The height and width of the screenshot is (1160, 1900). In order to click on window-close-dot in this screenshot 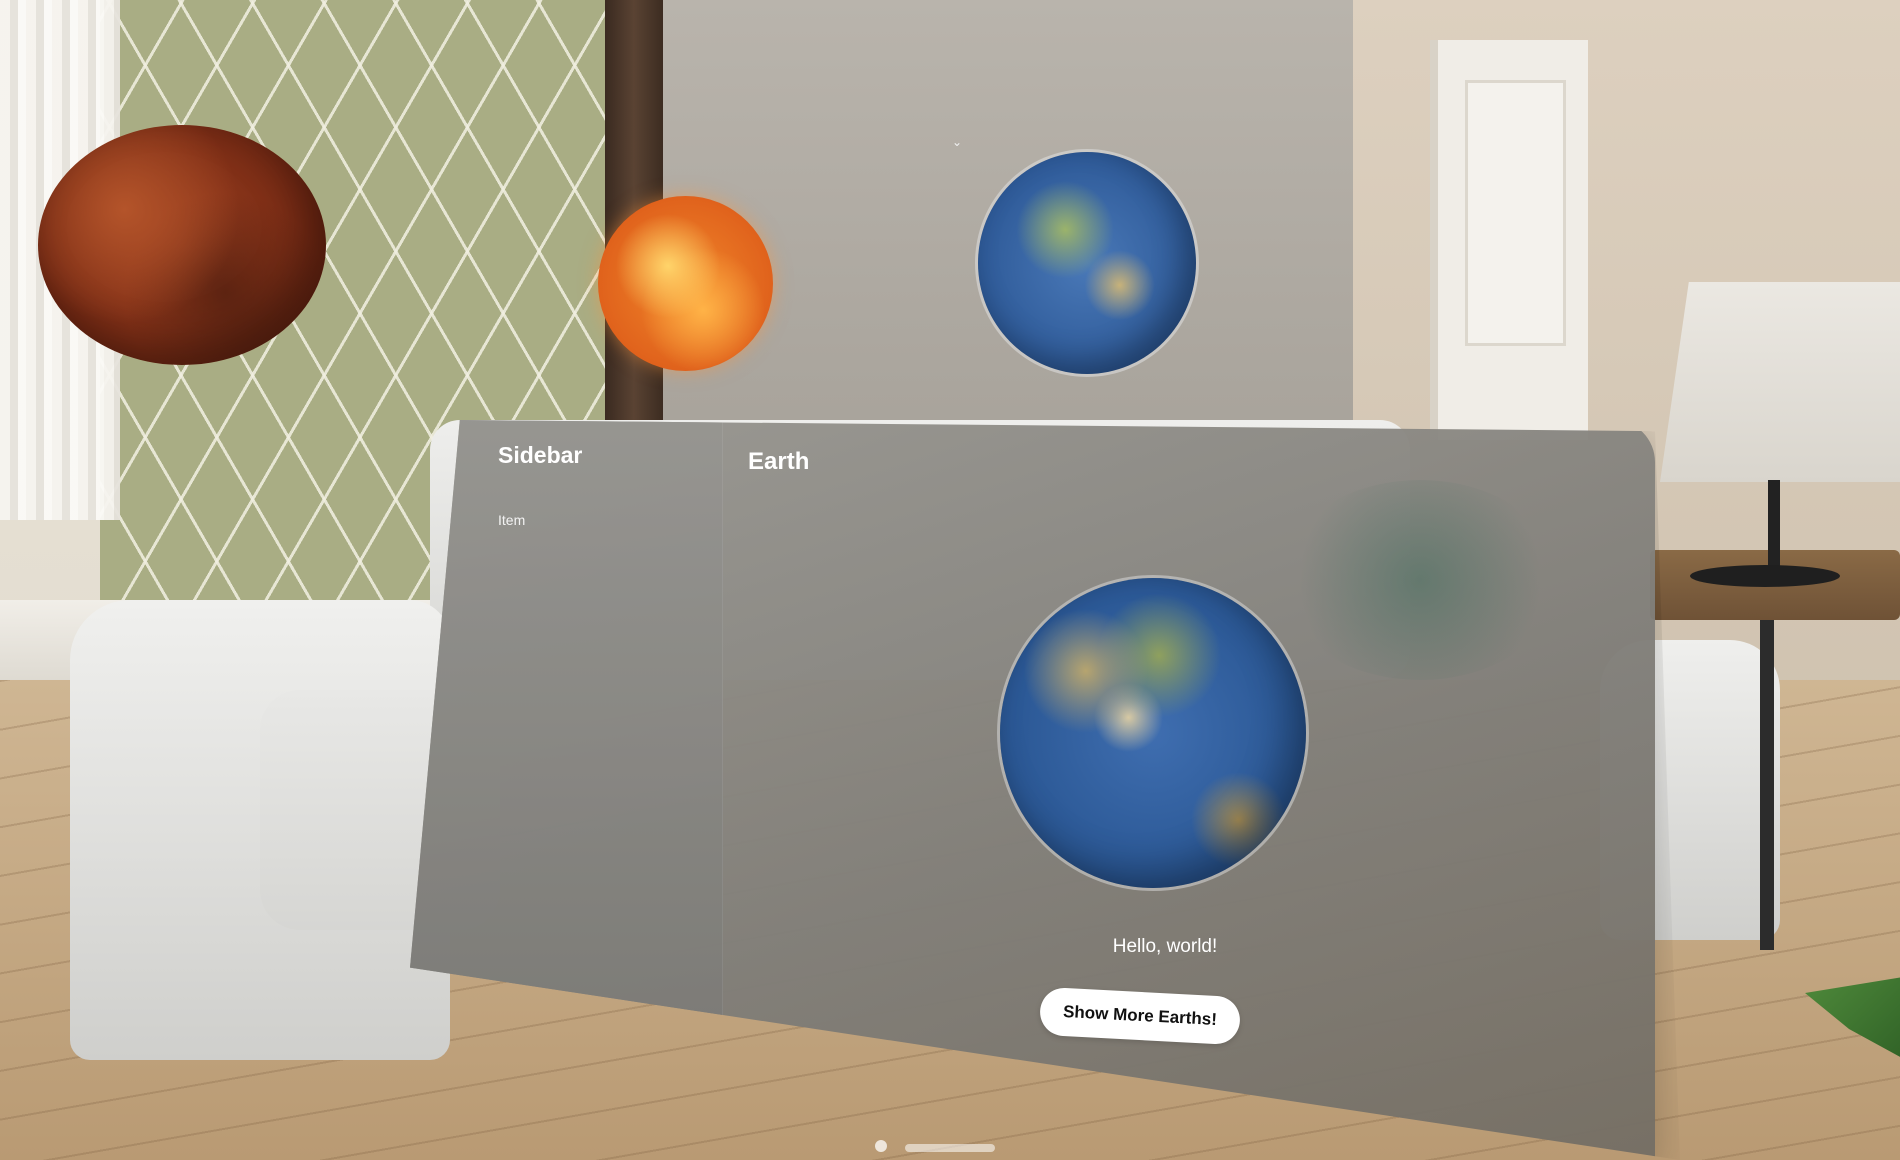, I will do `click(881, 1146)`.